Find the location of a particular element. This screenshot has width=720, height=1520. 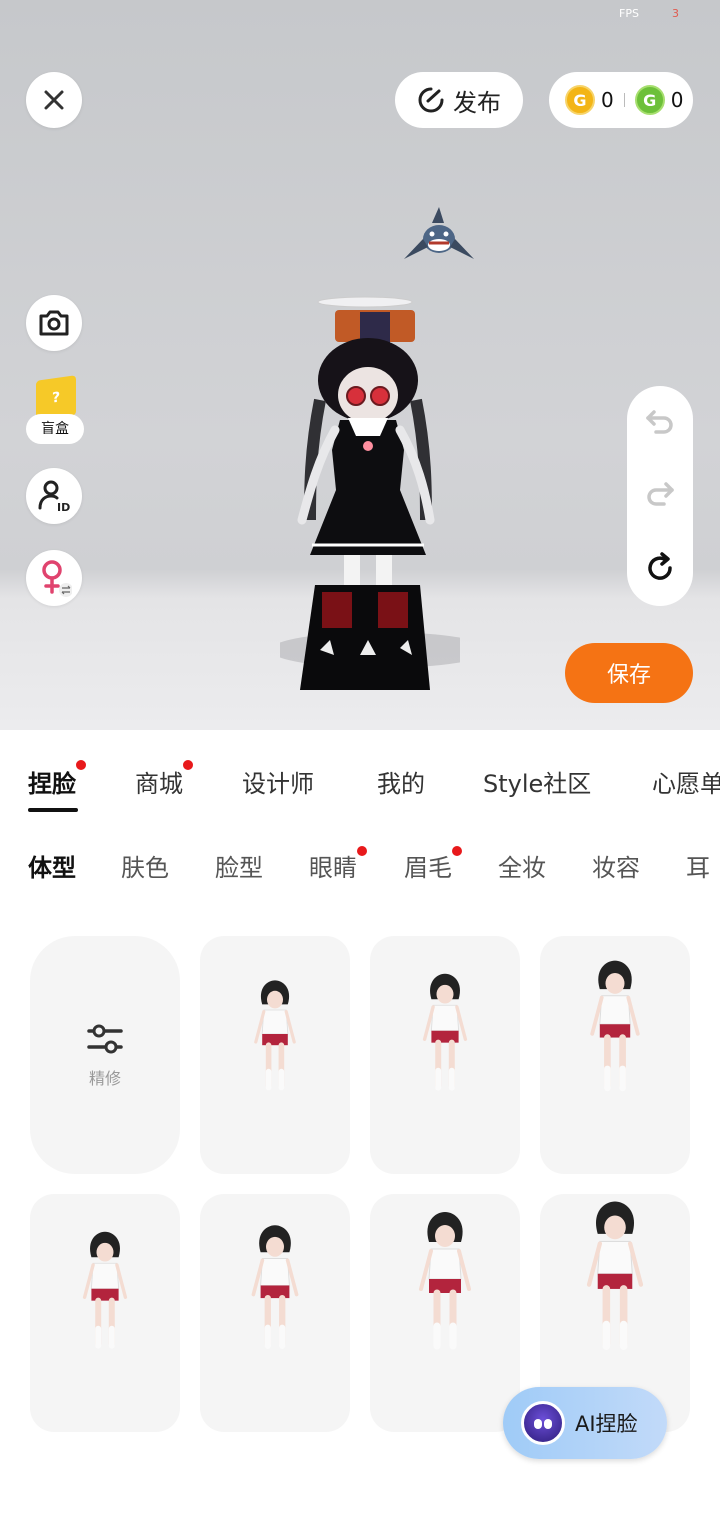

publish-label: 发布 is located at coordinates (477, 102).